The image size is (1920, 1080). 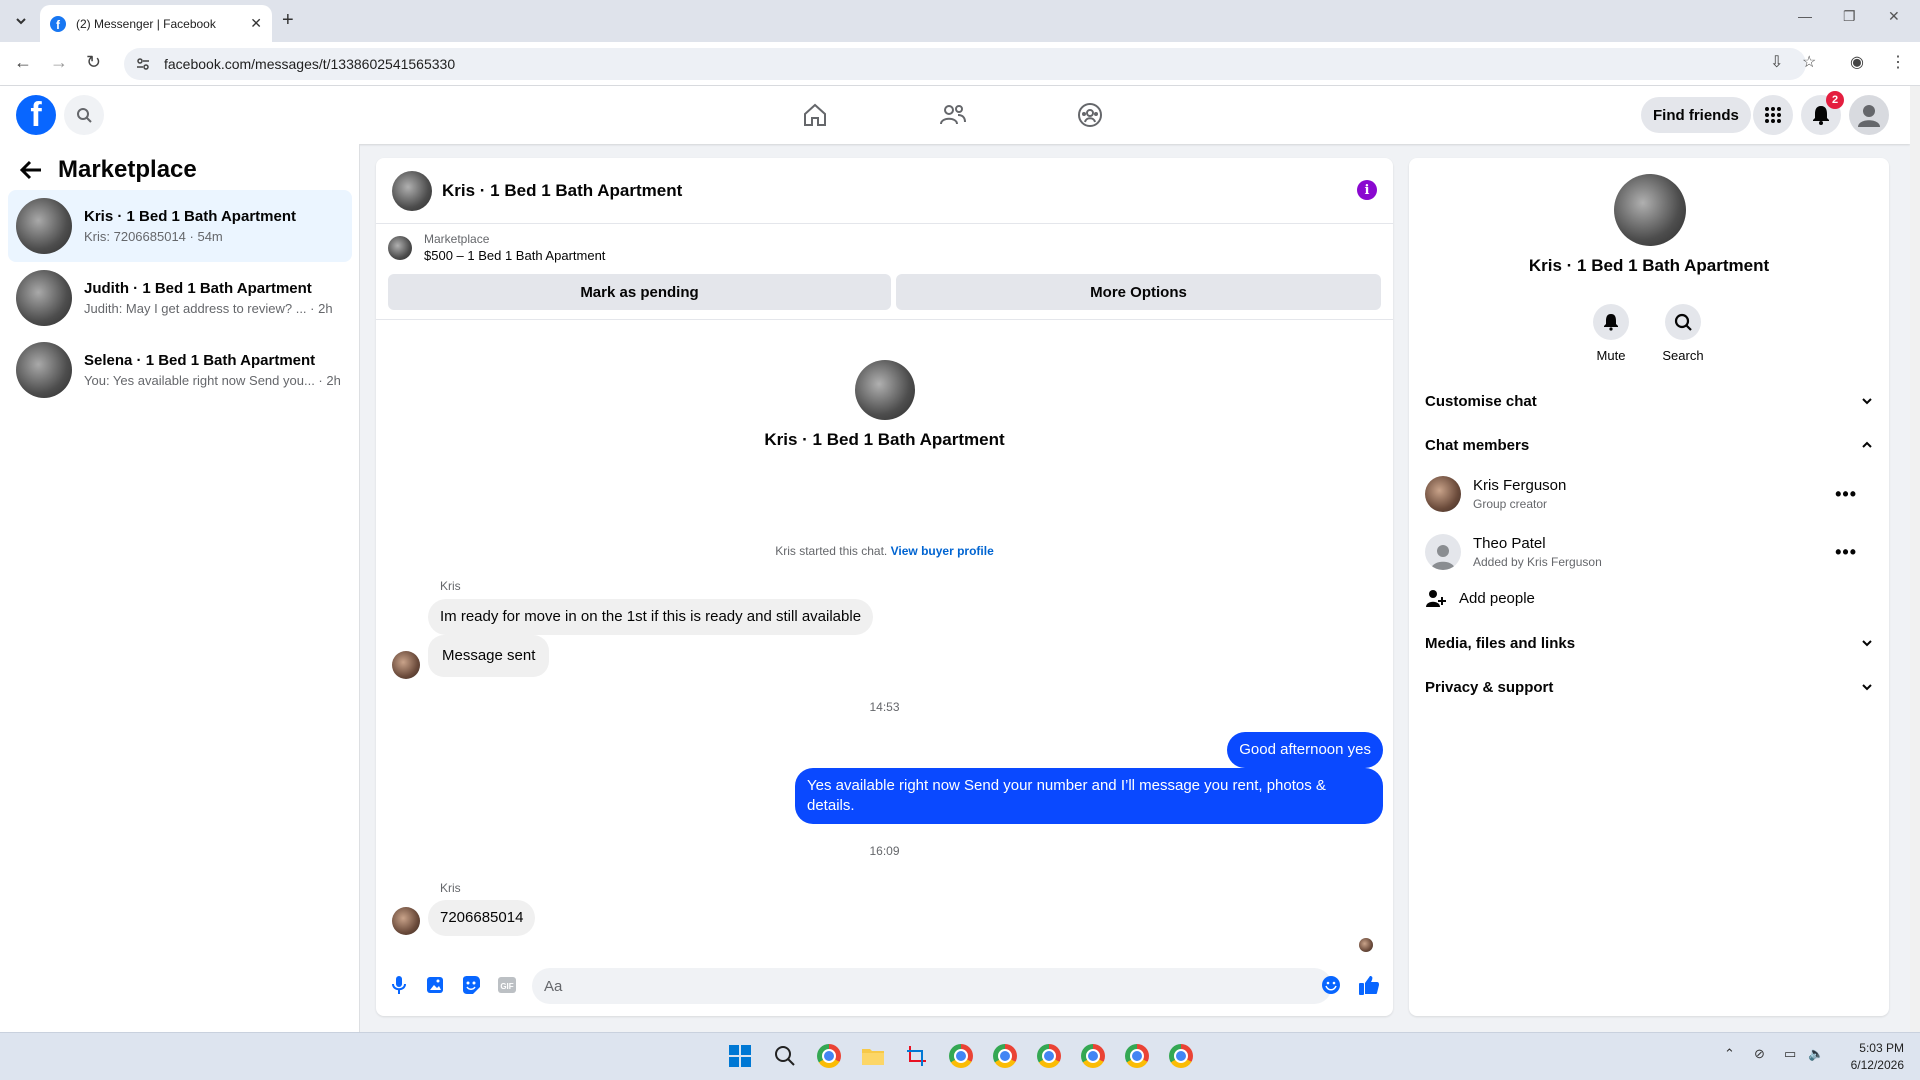 I want to click on bookmark-star-icon: ☆, so click(x=1809, y=62).